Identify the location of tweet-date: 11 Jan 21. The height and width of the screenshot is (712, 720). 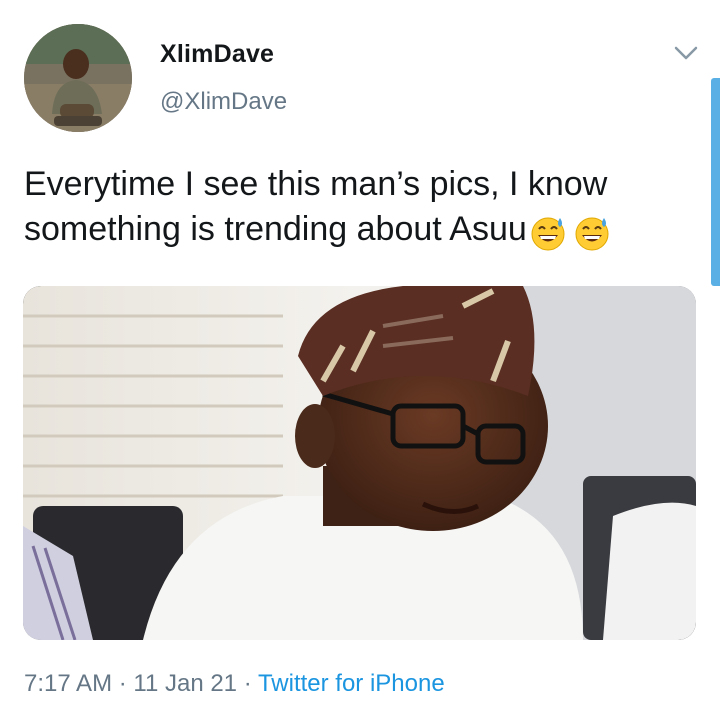
(185, 683).